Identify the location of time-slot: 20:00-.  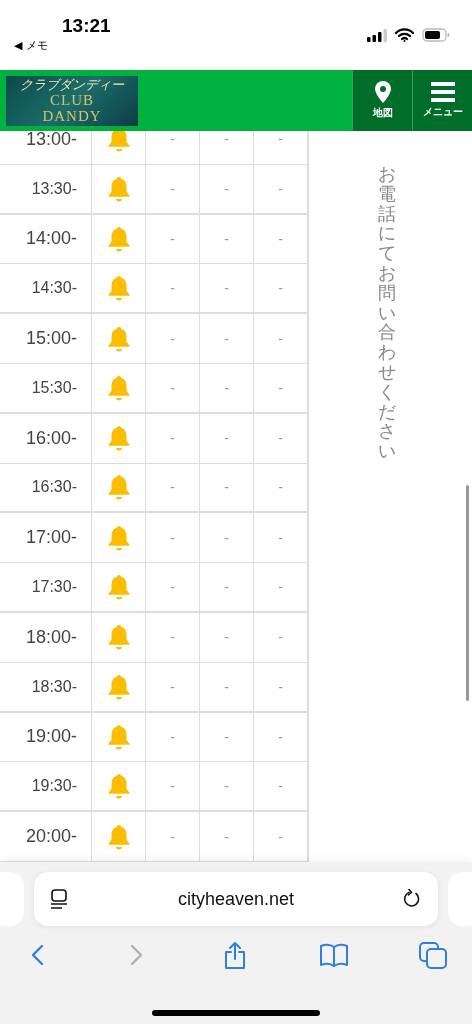
(46, 836).